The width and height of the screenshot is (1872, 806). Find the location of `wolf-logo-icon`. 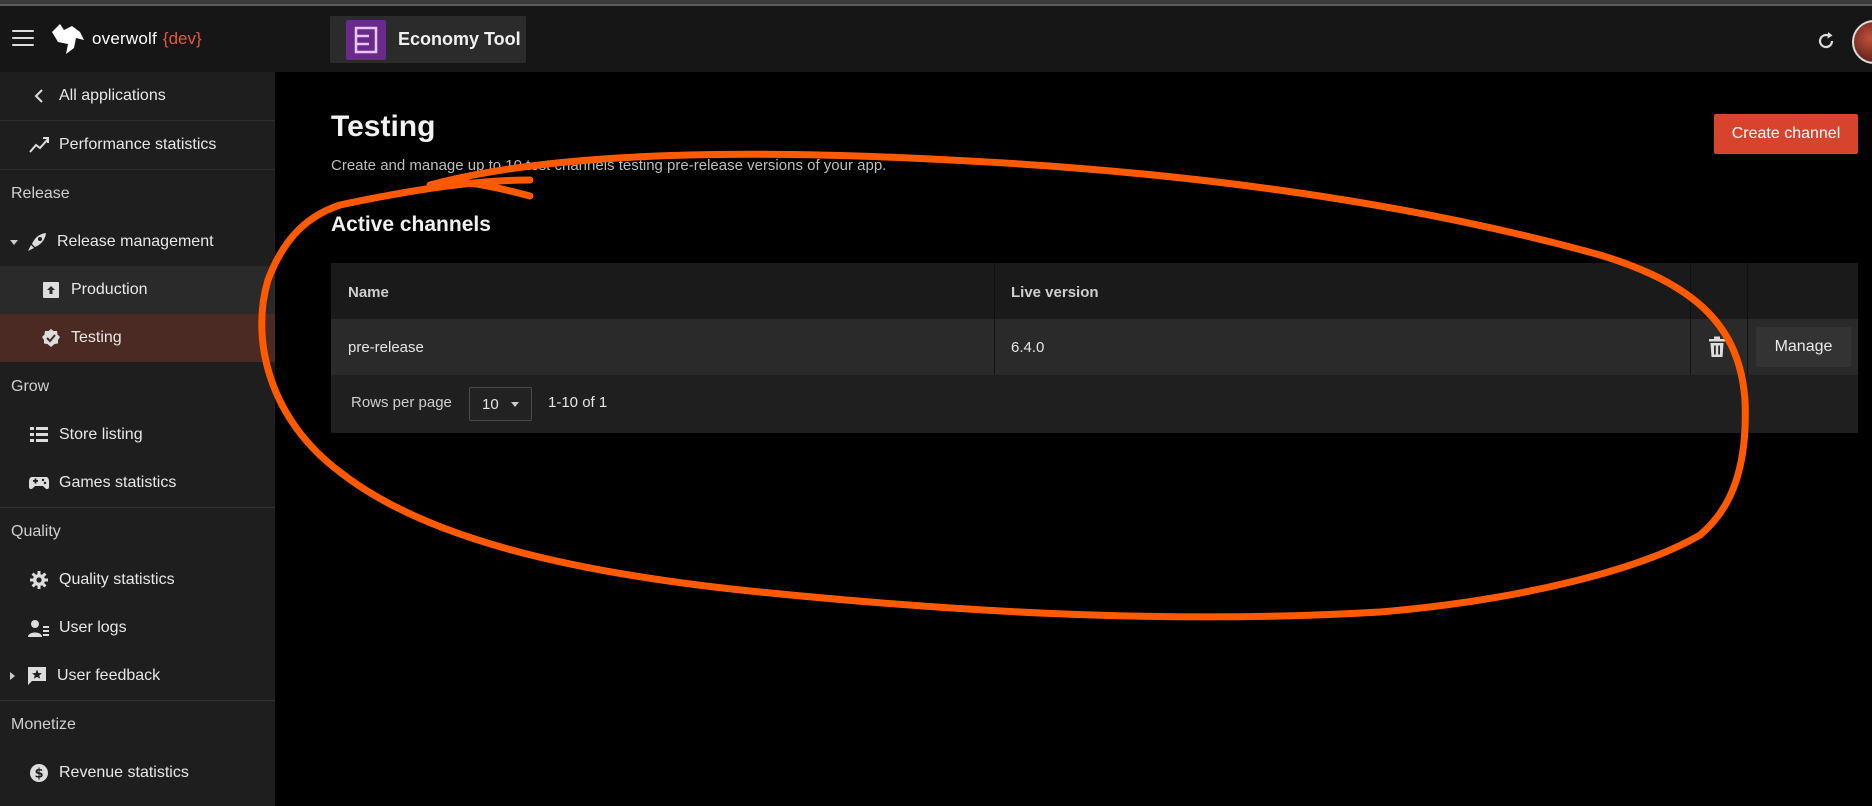

wolf-logo-icon is located at coordinates (68, 39).